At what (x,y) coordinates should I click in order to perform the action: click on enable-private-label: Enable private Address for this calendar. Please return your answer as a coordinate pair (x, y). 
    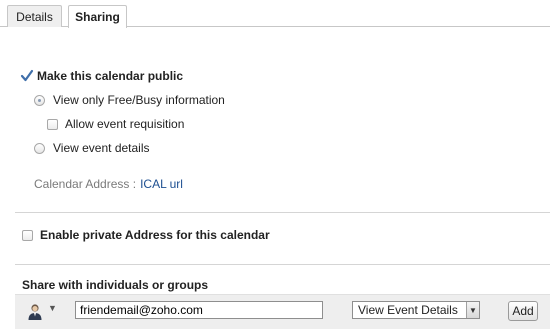
    Looking at the image, I should click on (155, 235).